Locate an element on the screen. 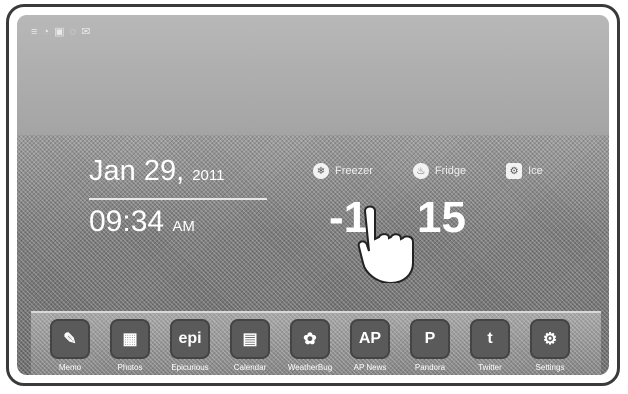  memo-icon: ✎ is located at coordinates (70, 339).